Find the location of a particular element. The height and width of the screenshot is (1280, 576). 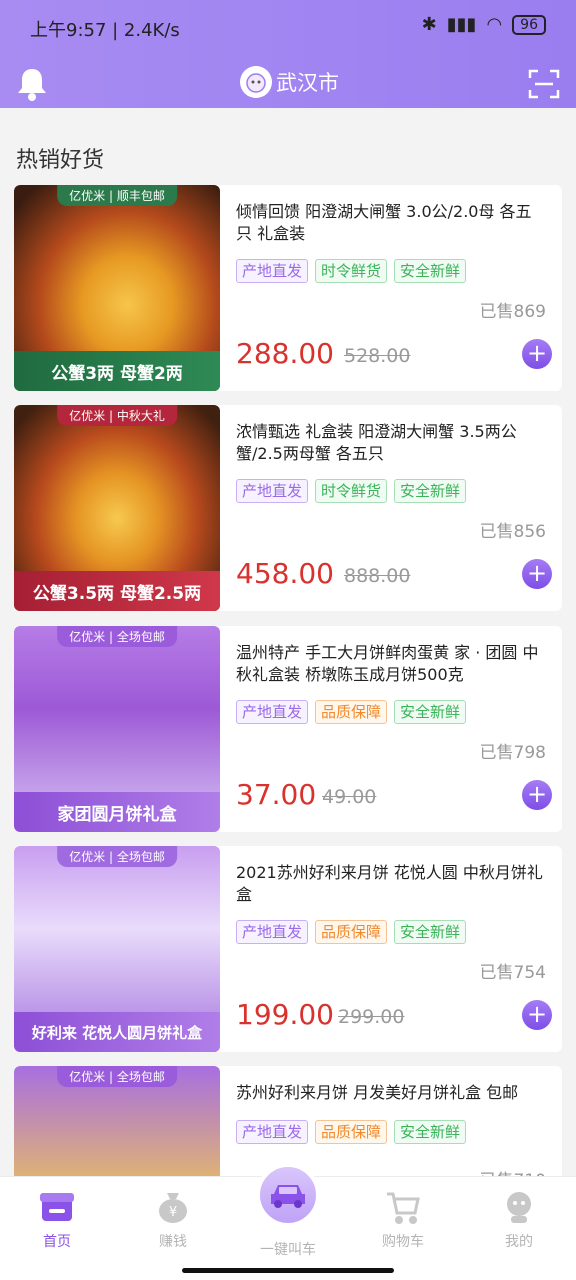

tab-label: 一键叫车 is located at coordinates (288, 1250).